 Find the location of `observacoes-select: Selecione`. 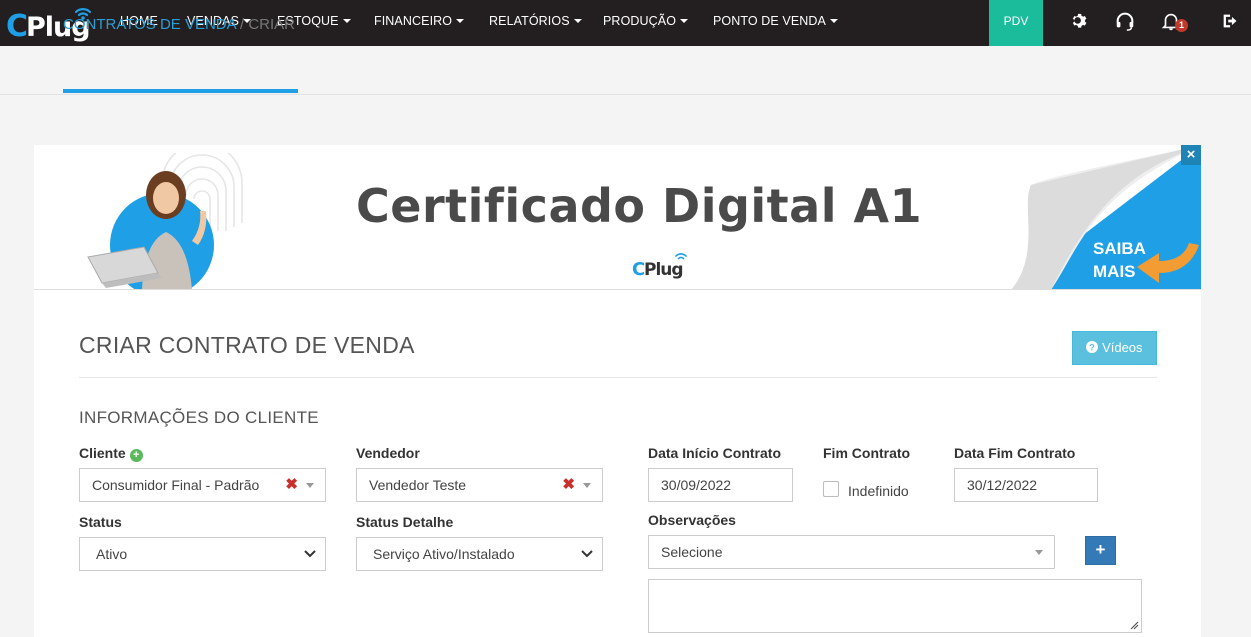

observacoes-select: Selecione is located at coordinates (851, 552).